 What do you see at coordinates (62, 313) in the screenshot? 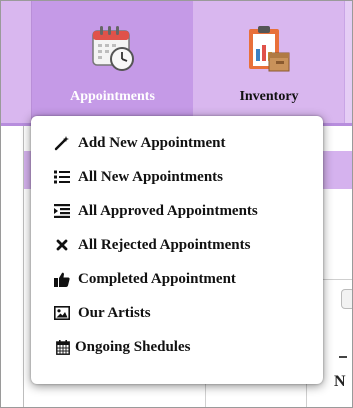
I see `image-icon` at bounding box center [62, 313].